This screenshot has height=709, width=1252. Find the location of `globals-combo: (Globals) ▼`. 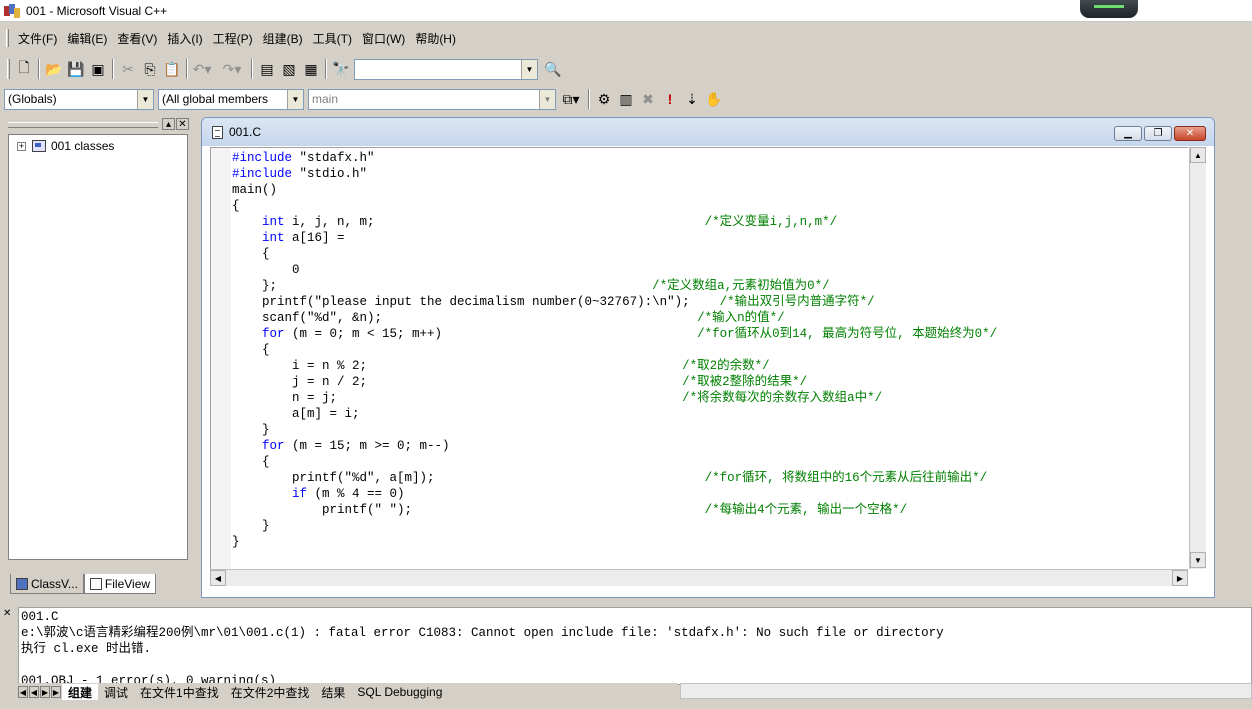

globals-combo: (Globals) ▼ is located at coordinates (79, 99).